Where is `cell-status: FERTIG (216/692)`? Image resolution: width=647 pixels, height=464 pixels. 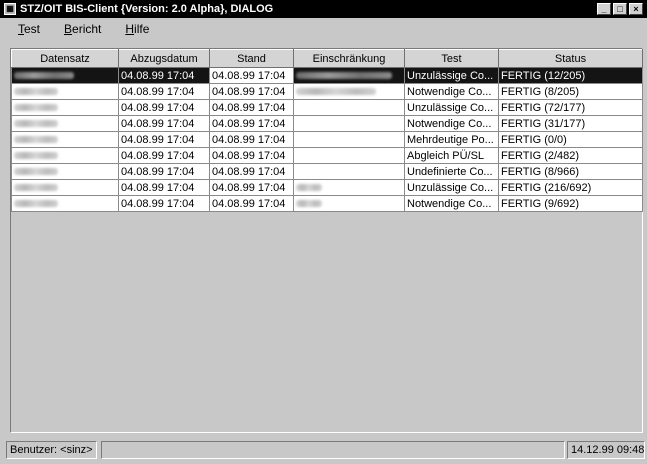 cell-status: FERTIG (216/692) is located at coordinates (570, 187).